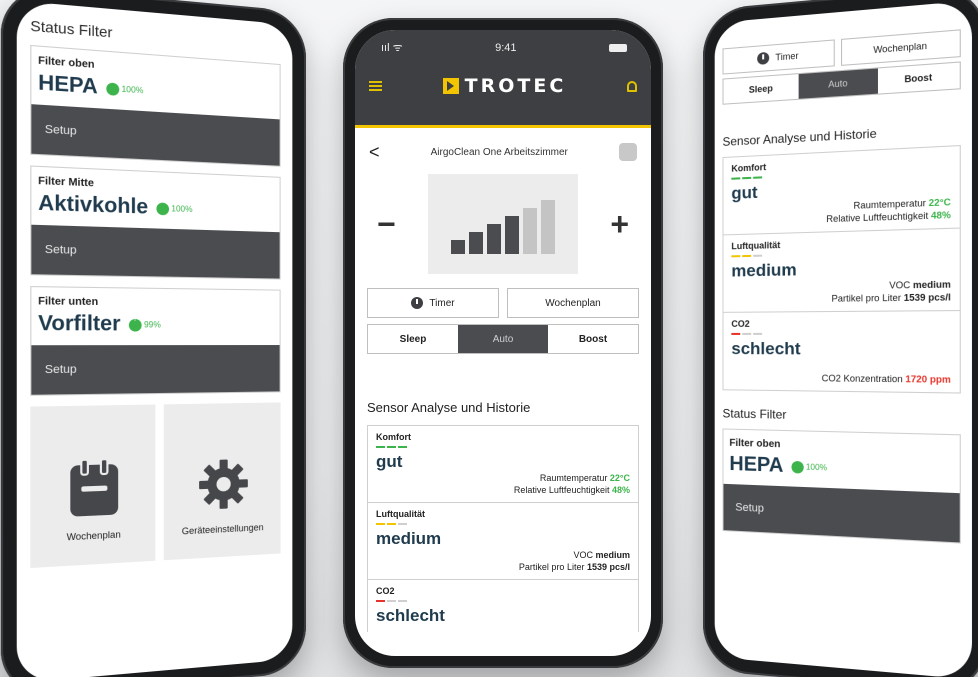  I want to click on filter-name: Vorfilter, so click(79, 323).